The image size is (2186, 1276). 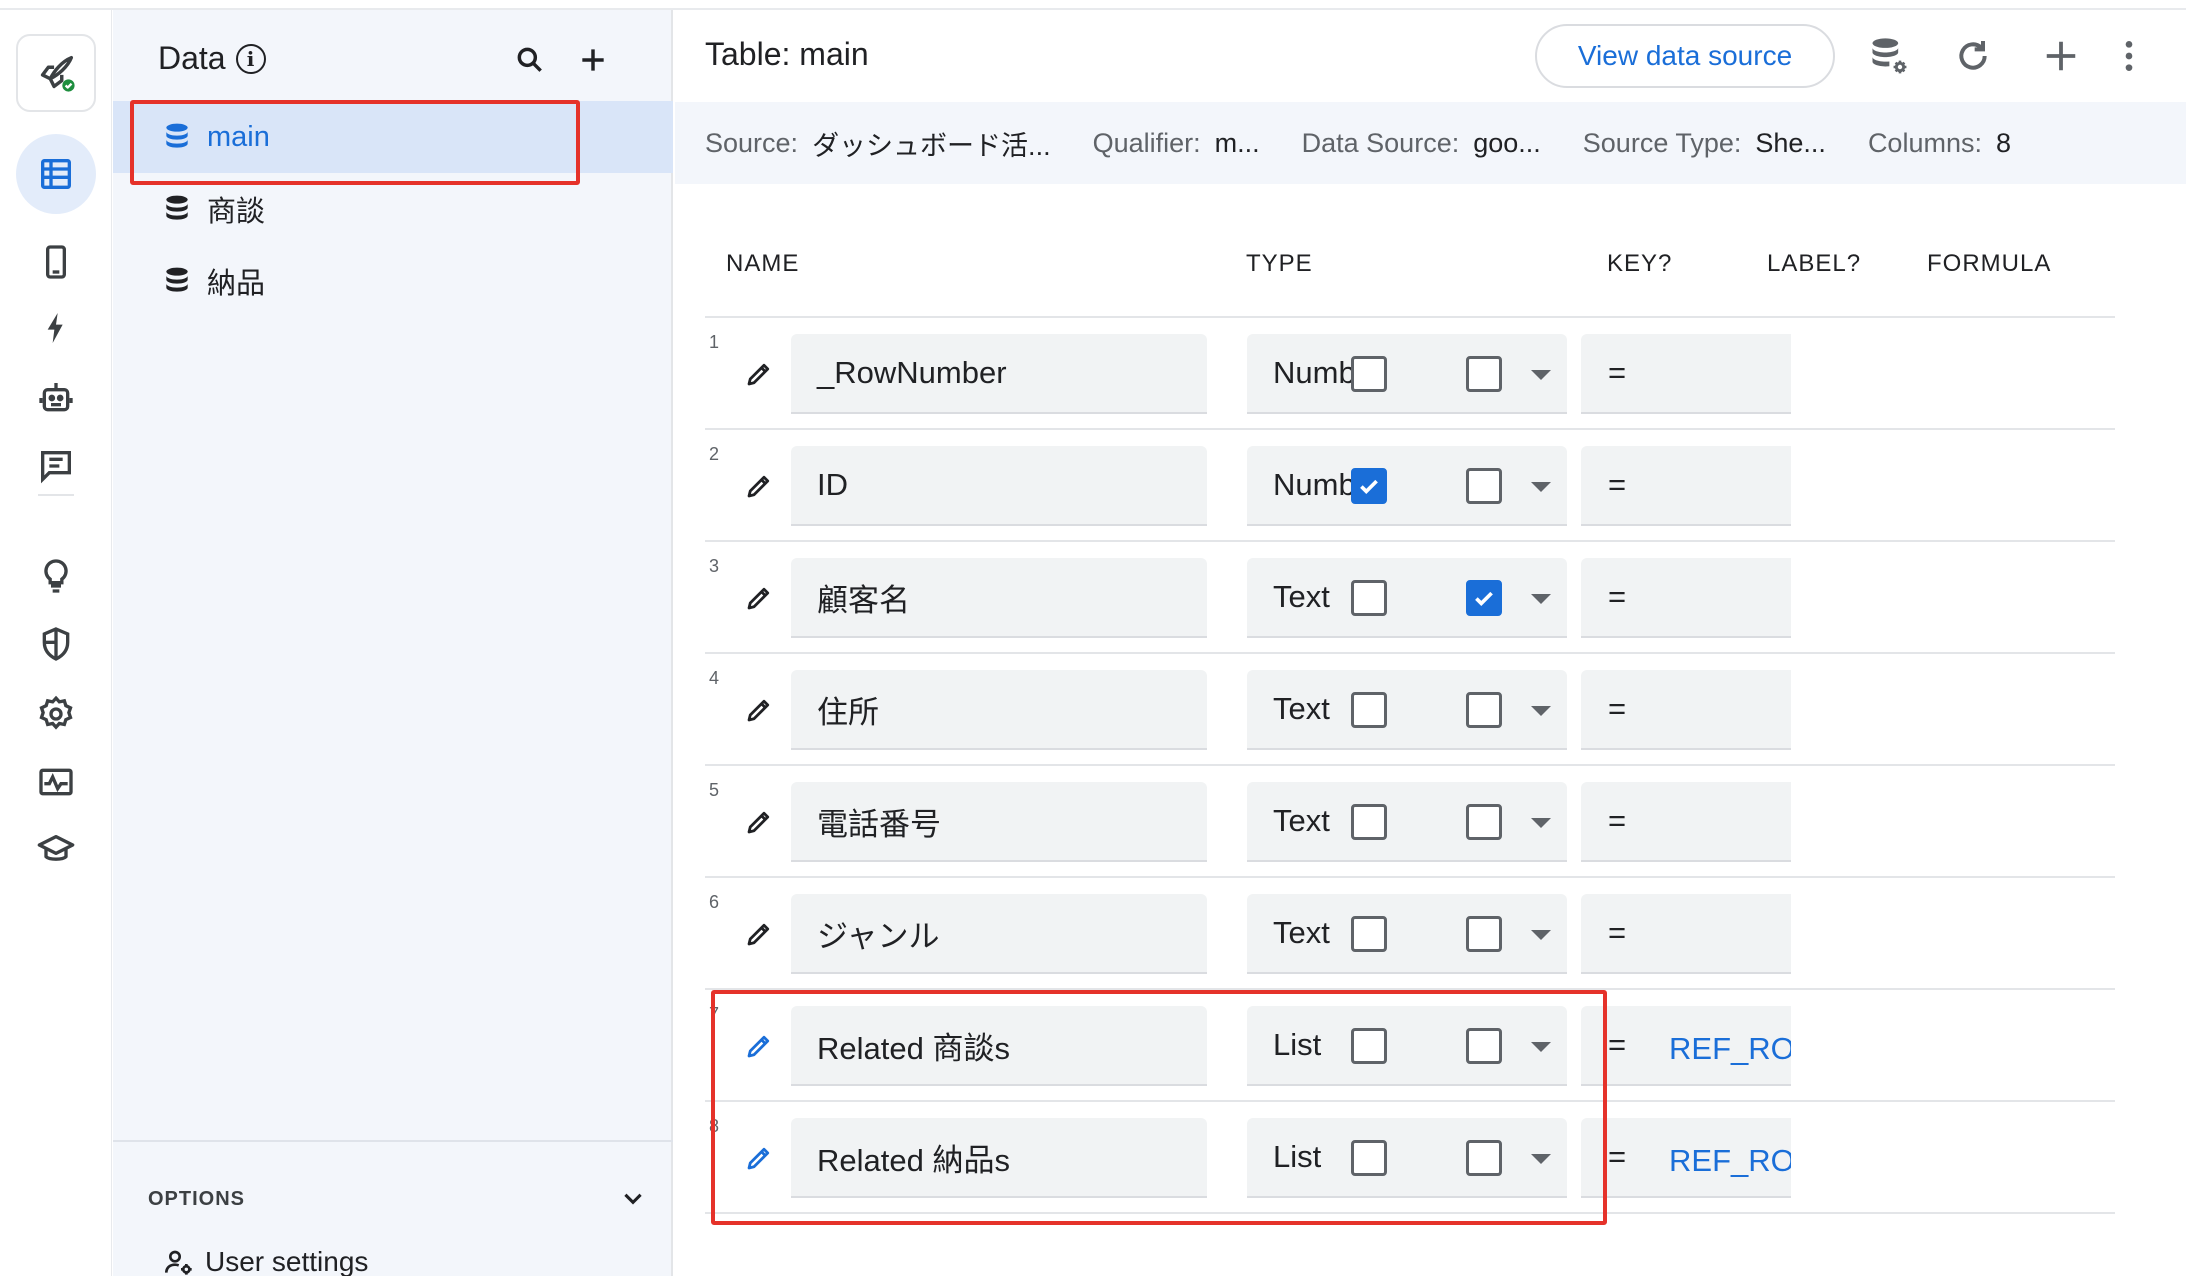 What do you see at coordinates (1814, 263) in the screenshot?
I see `header-label: LABEL?` at bounding box center [1814, 263].